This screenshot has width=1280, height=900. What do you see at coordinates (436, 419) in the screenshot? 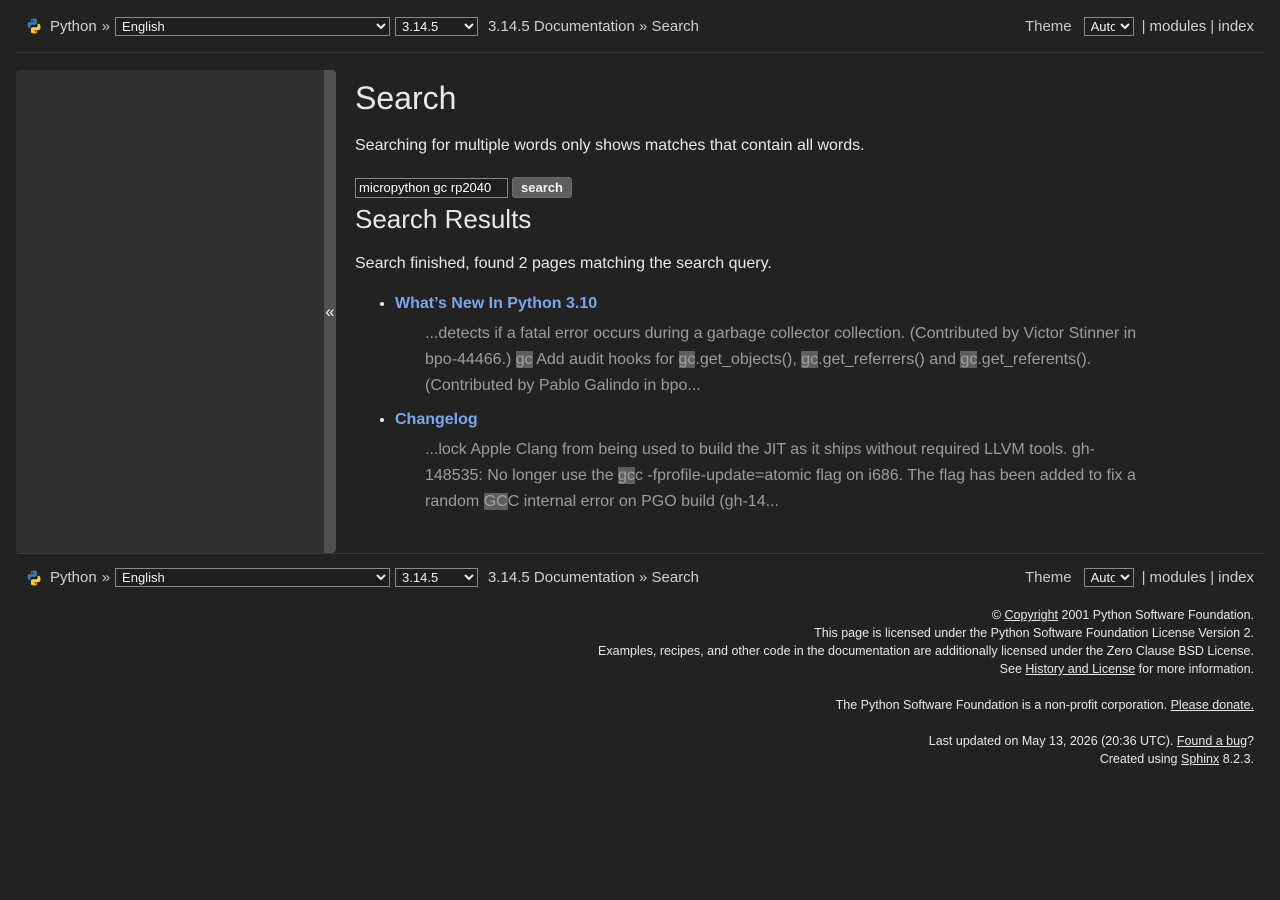
I see `result-title-link: Changelog` at bounding box center [436, 419].